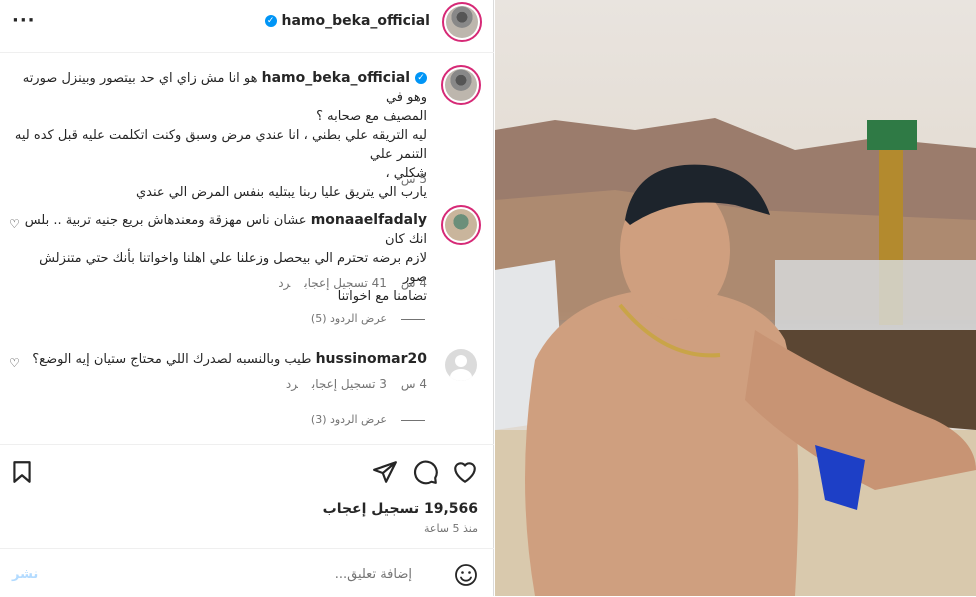 This screenshot has height=597, width=976. Describe the element at coordinates (347, 21) in the screenshot. I see `header-username: ✓ hamo_beka_official` at that location.